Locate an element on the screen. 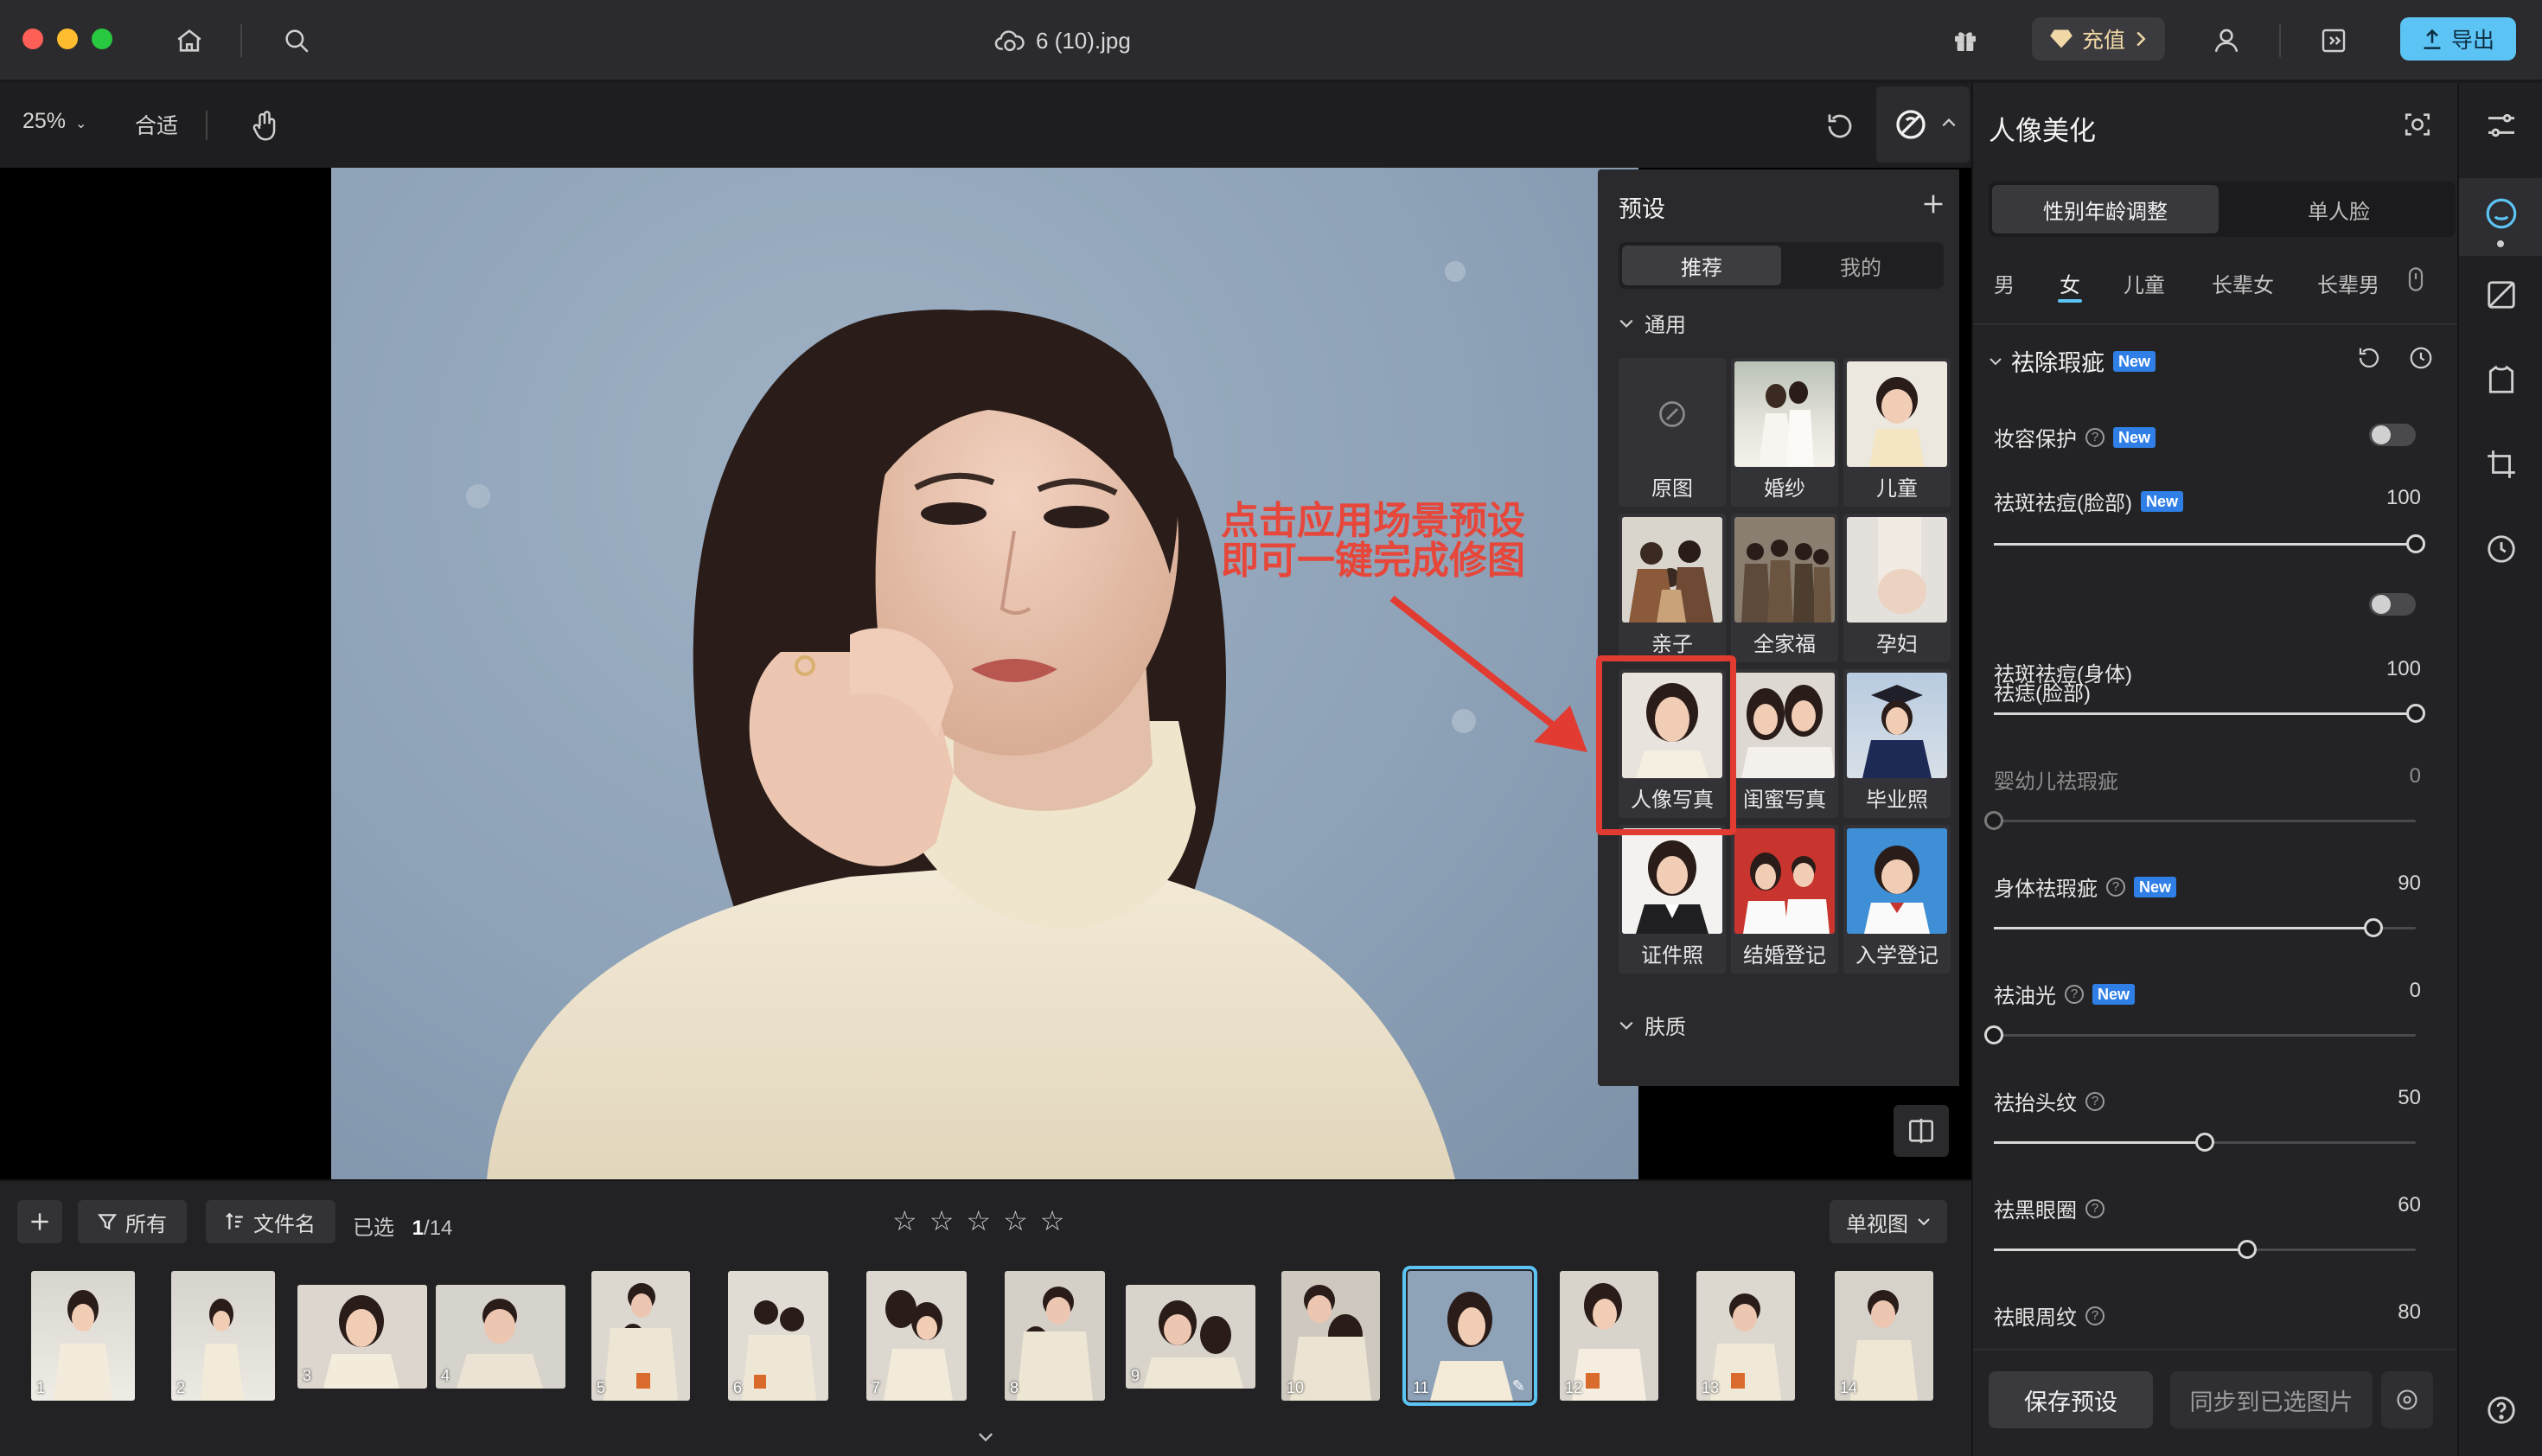 This screenshot has height=1456, width=2542. hand-tool-icon is located at coordinates (265, 126).